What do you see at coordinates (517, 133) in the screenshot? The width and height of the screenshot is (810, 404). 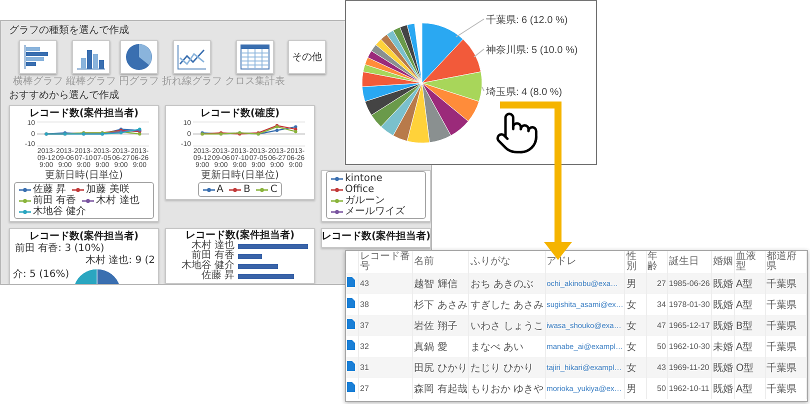 I see `hand-pointer-icon` at bounding box center [517, 133].